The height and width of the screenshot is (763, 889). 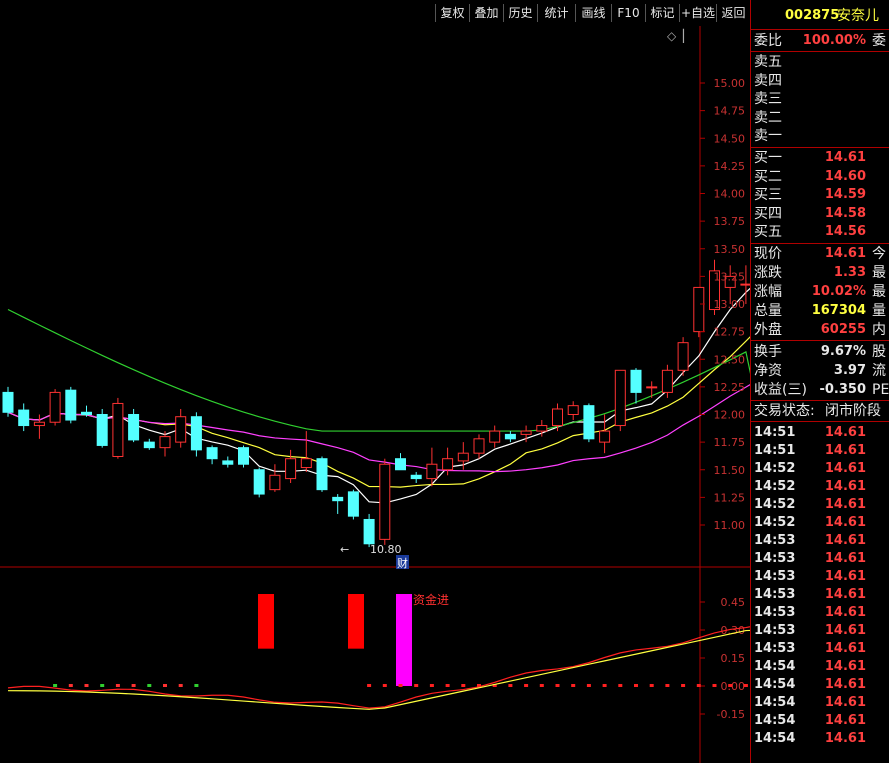 I want to click on indicator-tick-label: 0.00, so click(x=733, y=686).